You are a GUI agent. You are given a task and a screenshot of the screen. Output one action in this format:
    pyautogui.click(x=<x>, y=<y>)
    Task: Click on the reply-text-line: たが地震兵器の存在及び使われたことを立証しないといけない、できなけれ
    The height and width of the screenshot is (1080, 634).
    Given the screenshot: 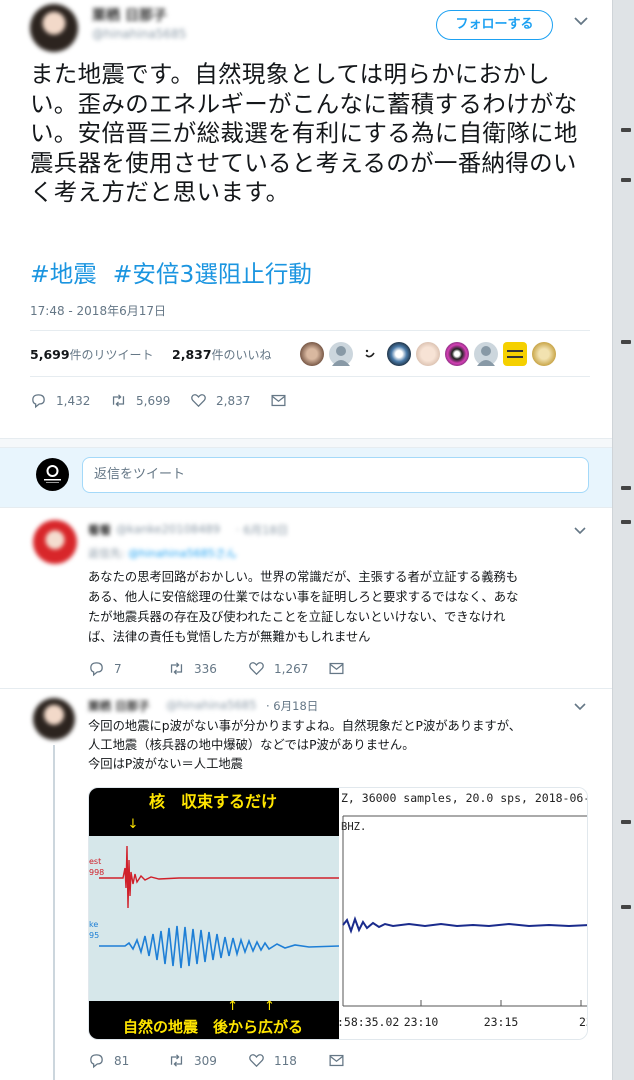 What is the action you would take?
    pyautogui.click(x=297, y=617)
    